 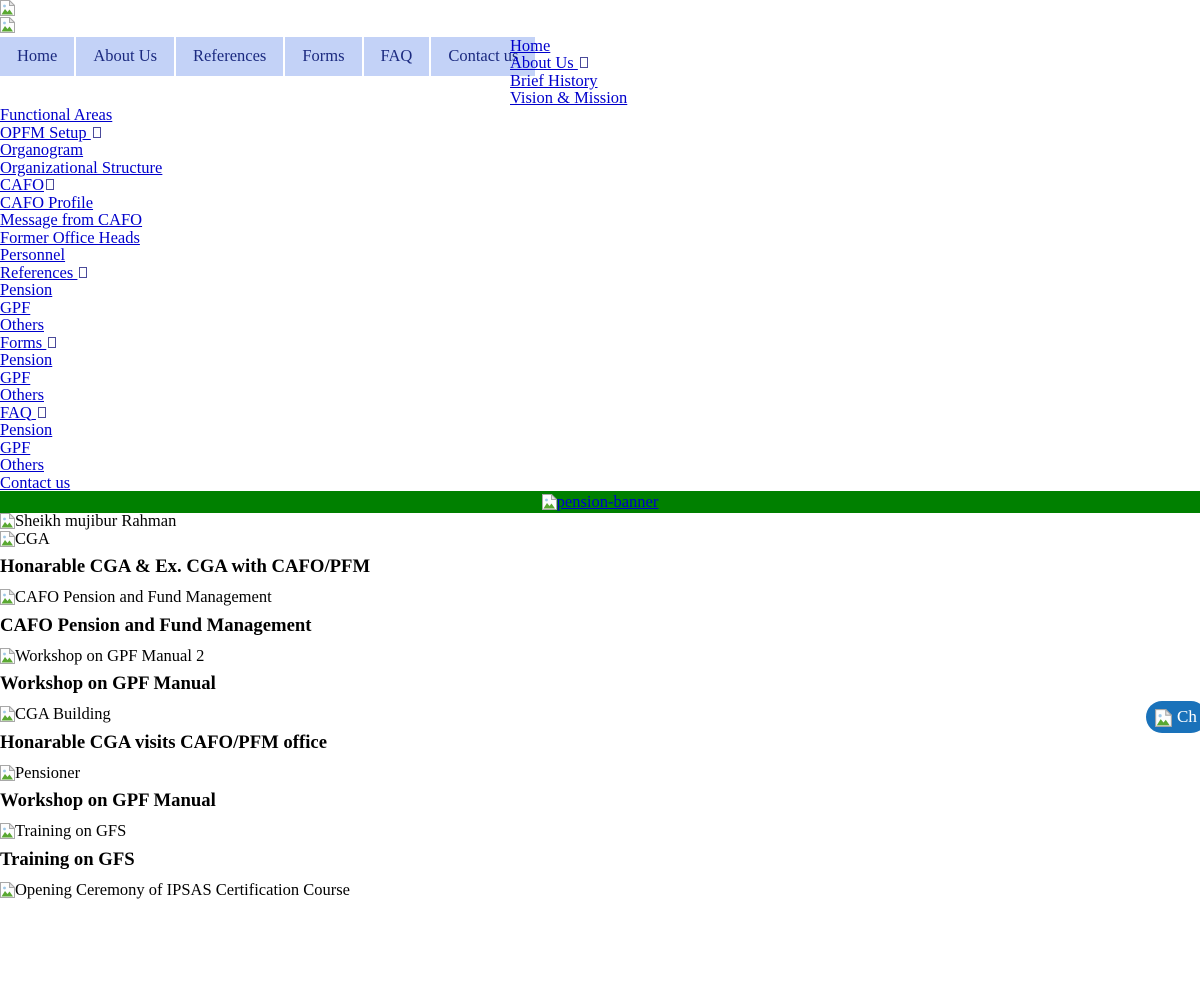 I want to click on chat-widget-label: Ch, so click(x=1187, y=717).